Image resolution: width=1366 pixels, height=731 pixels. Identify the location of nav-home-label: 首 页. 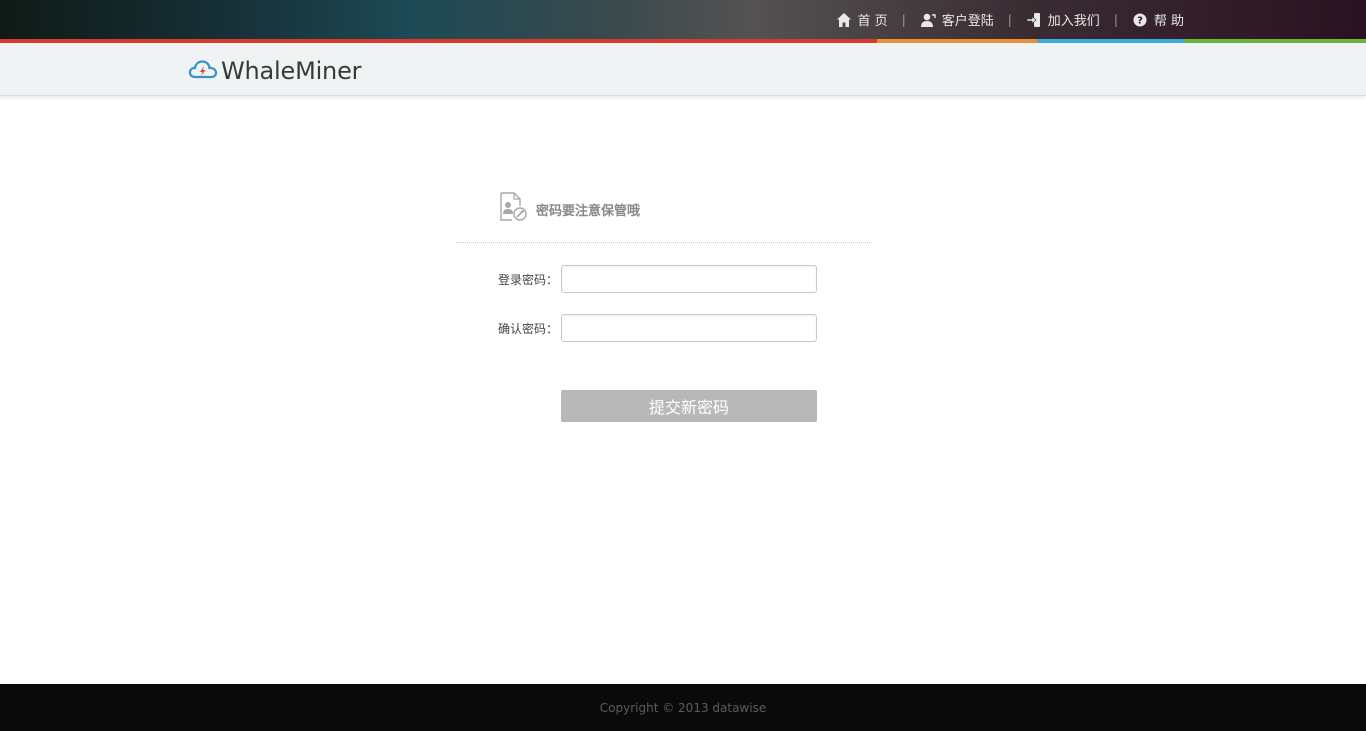
(872, 21).